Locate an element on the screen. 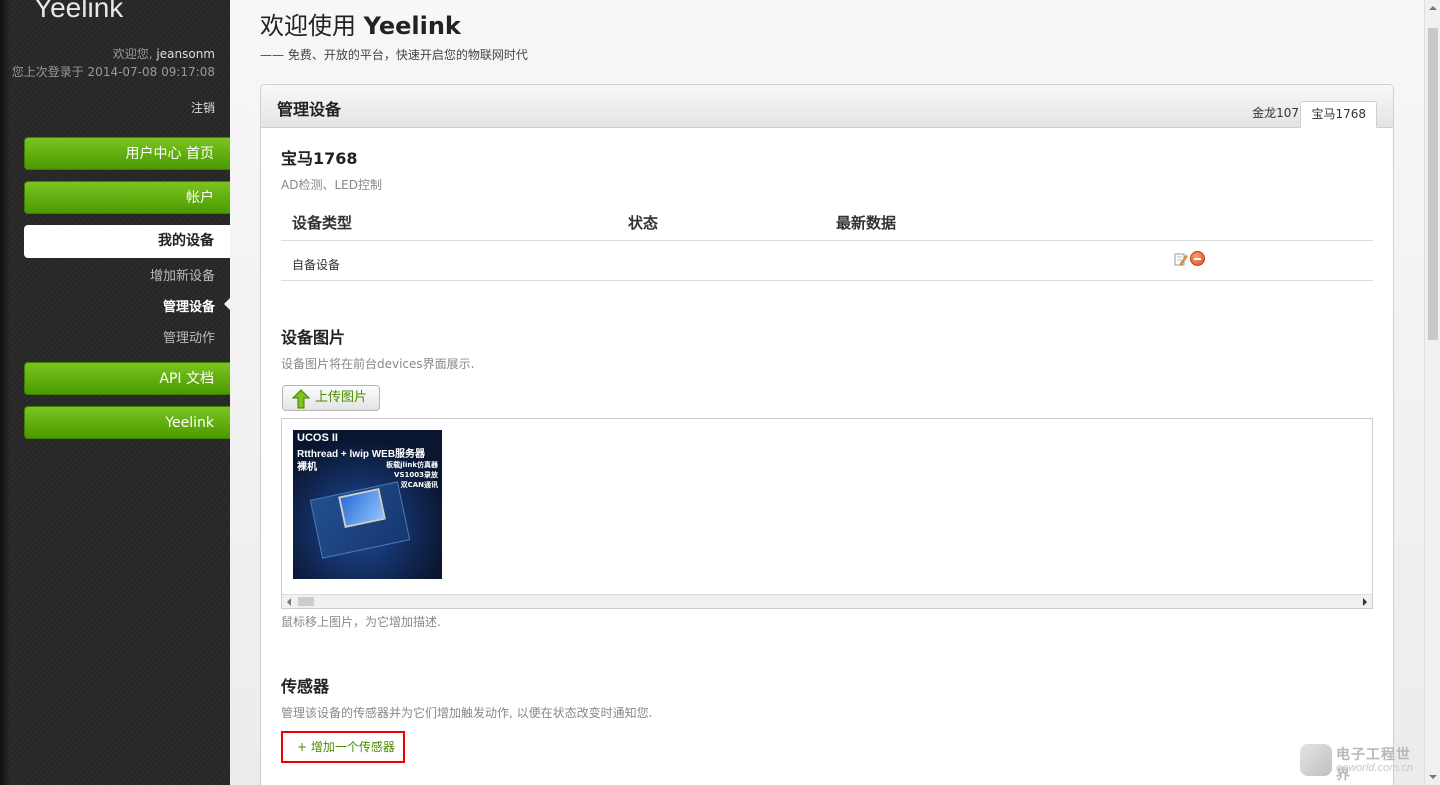 The height and width of the screenshot is (785, 1440). column-header-type: 设备类型 is located at coordinates (322, 223).